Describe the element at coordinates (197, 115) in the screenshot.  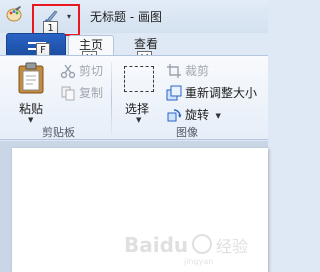
I see `rotate-label: 旋转` at that location.